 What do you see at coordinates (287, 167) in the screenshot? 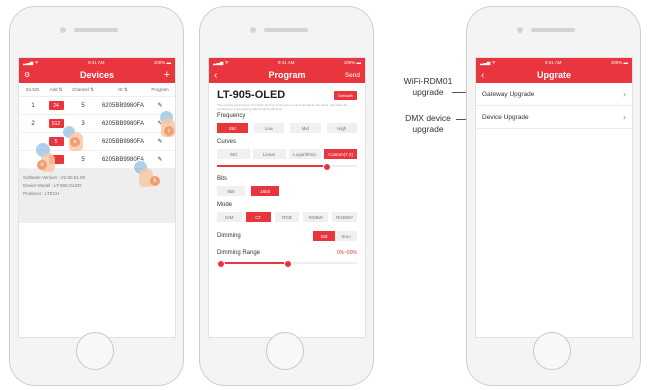
I see `curves-slider` at bounding box center [287, 167].